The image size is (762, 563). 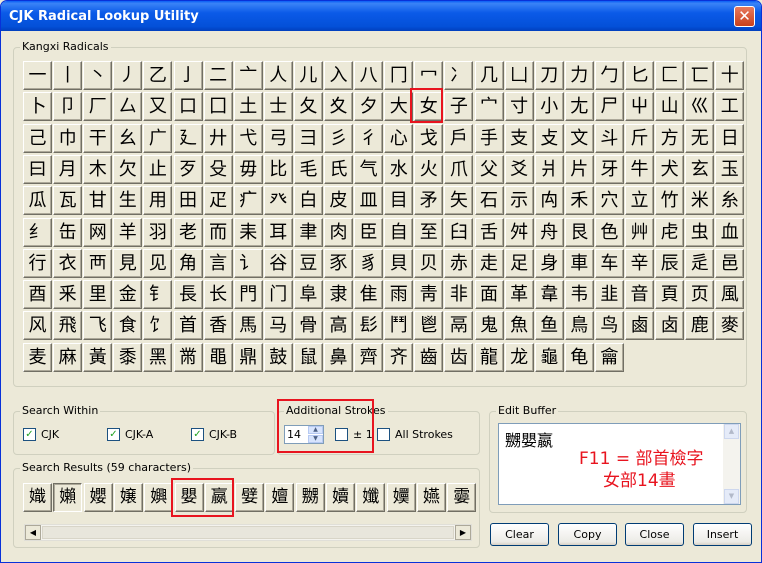 I want to click on stroke-count-spinner: 14 ▲ ▼, so click(x=304, y=434).